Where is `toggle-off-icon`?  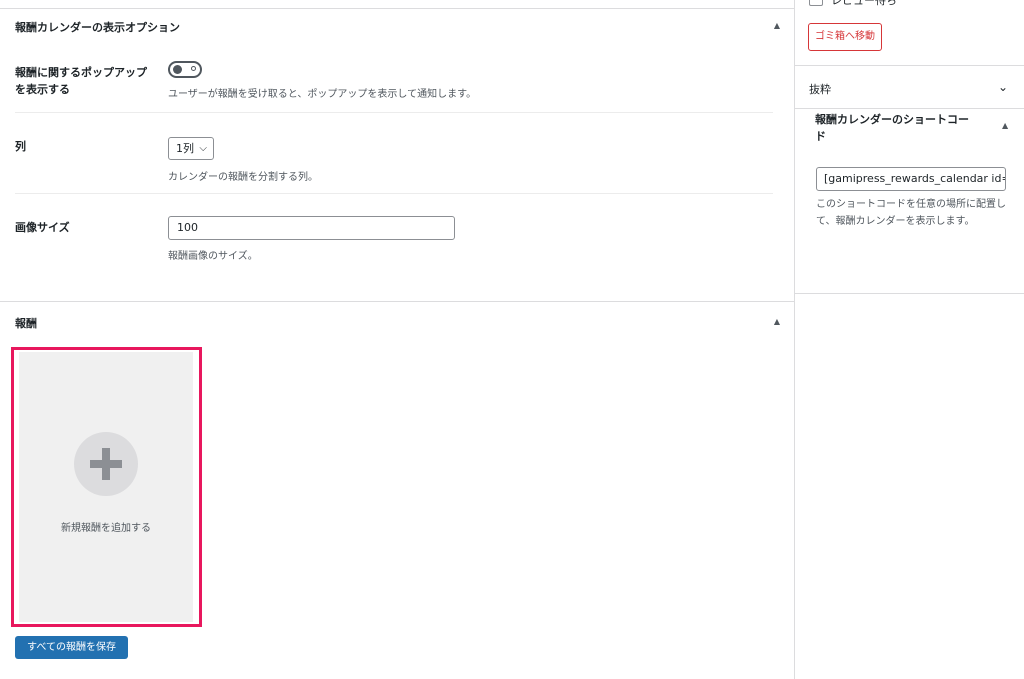 toggle-off-icon is located at coordinates (193, 68).